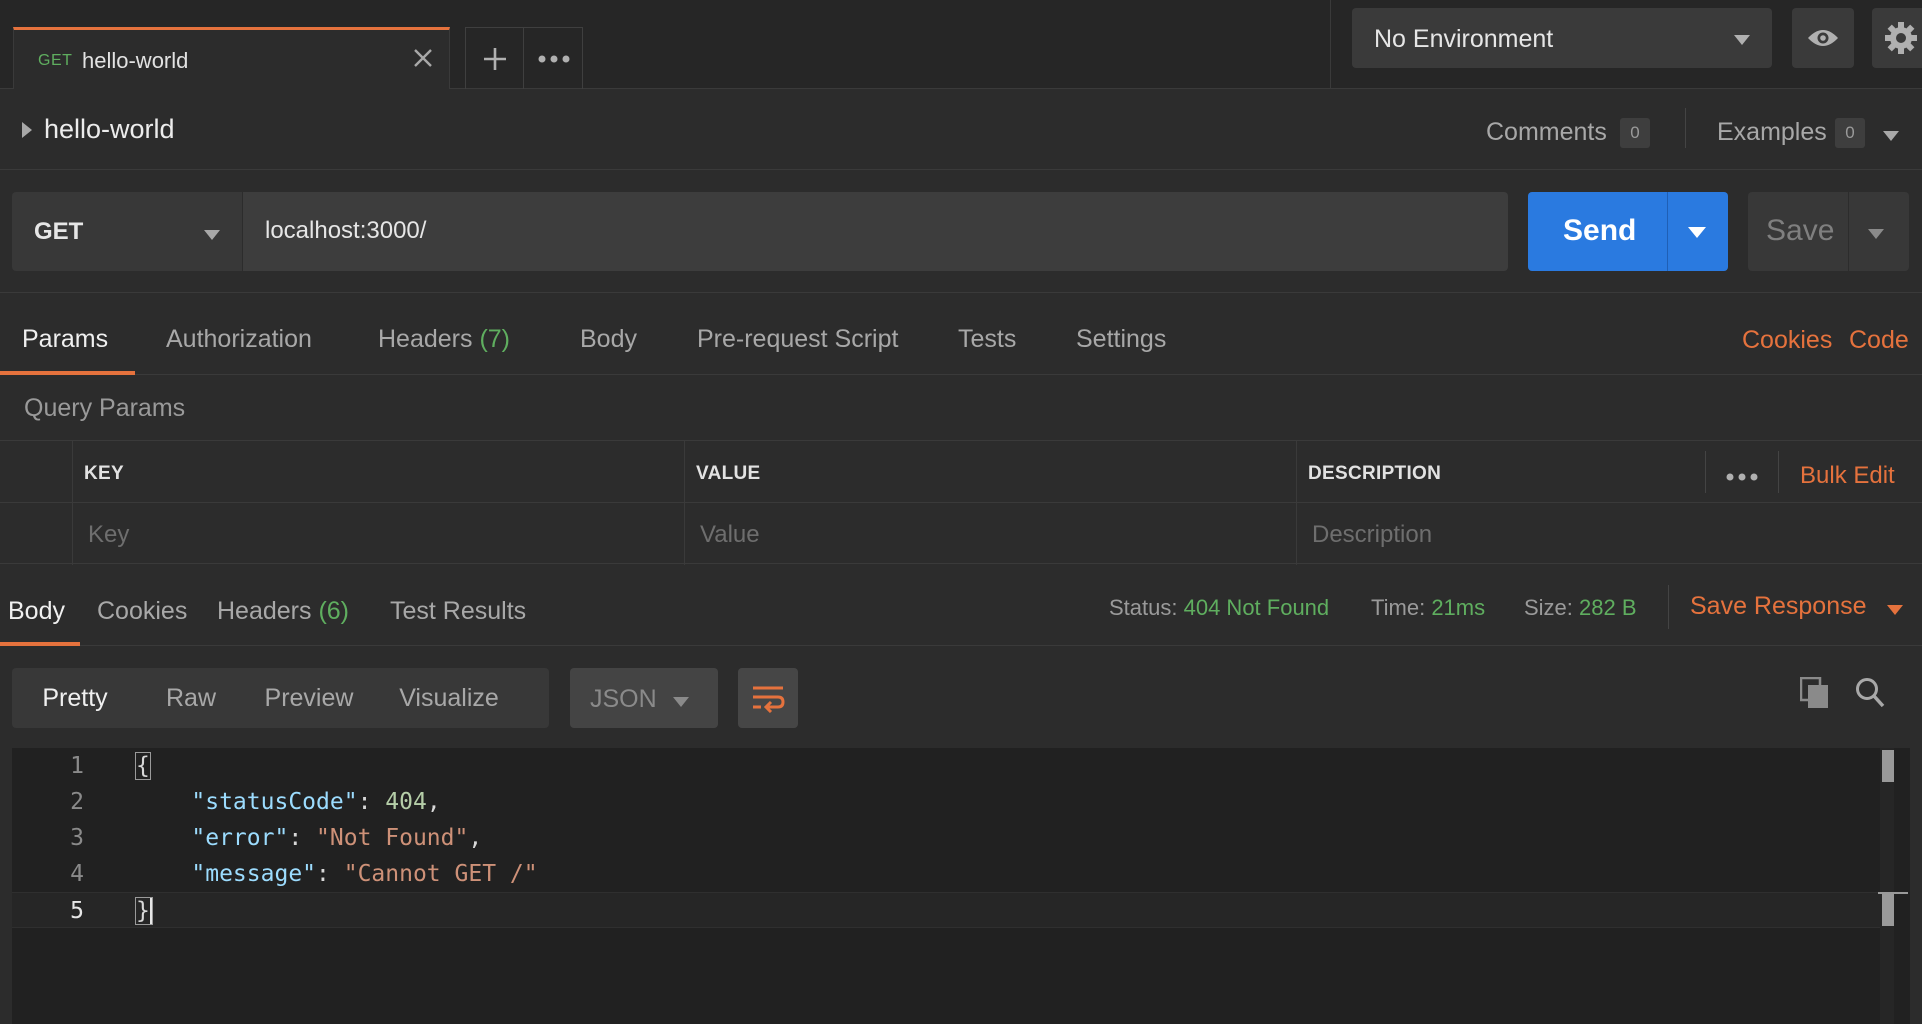  I want to click on method-select: GET, so click(127, 231).